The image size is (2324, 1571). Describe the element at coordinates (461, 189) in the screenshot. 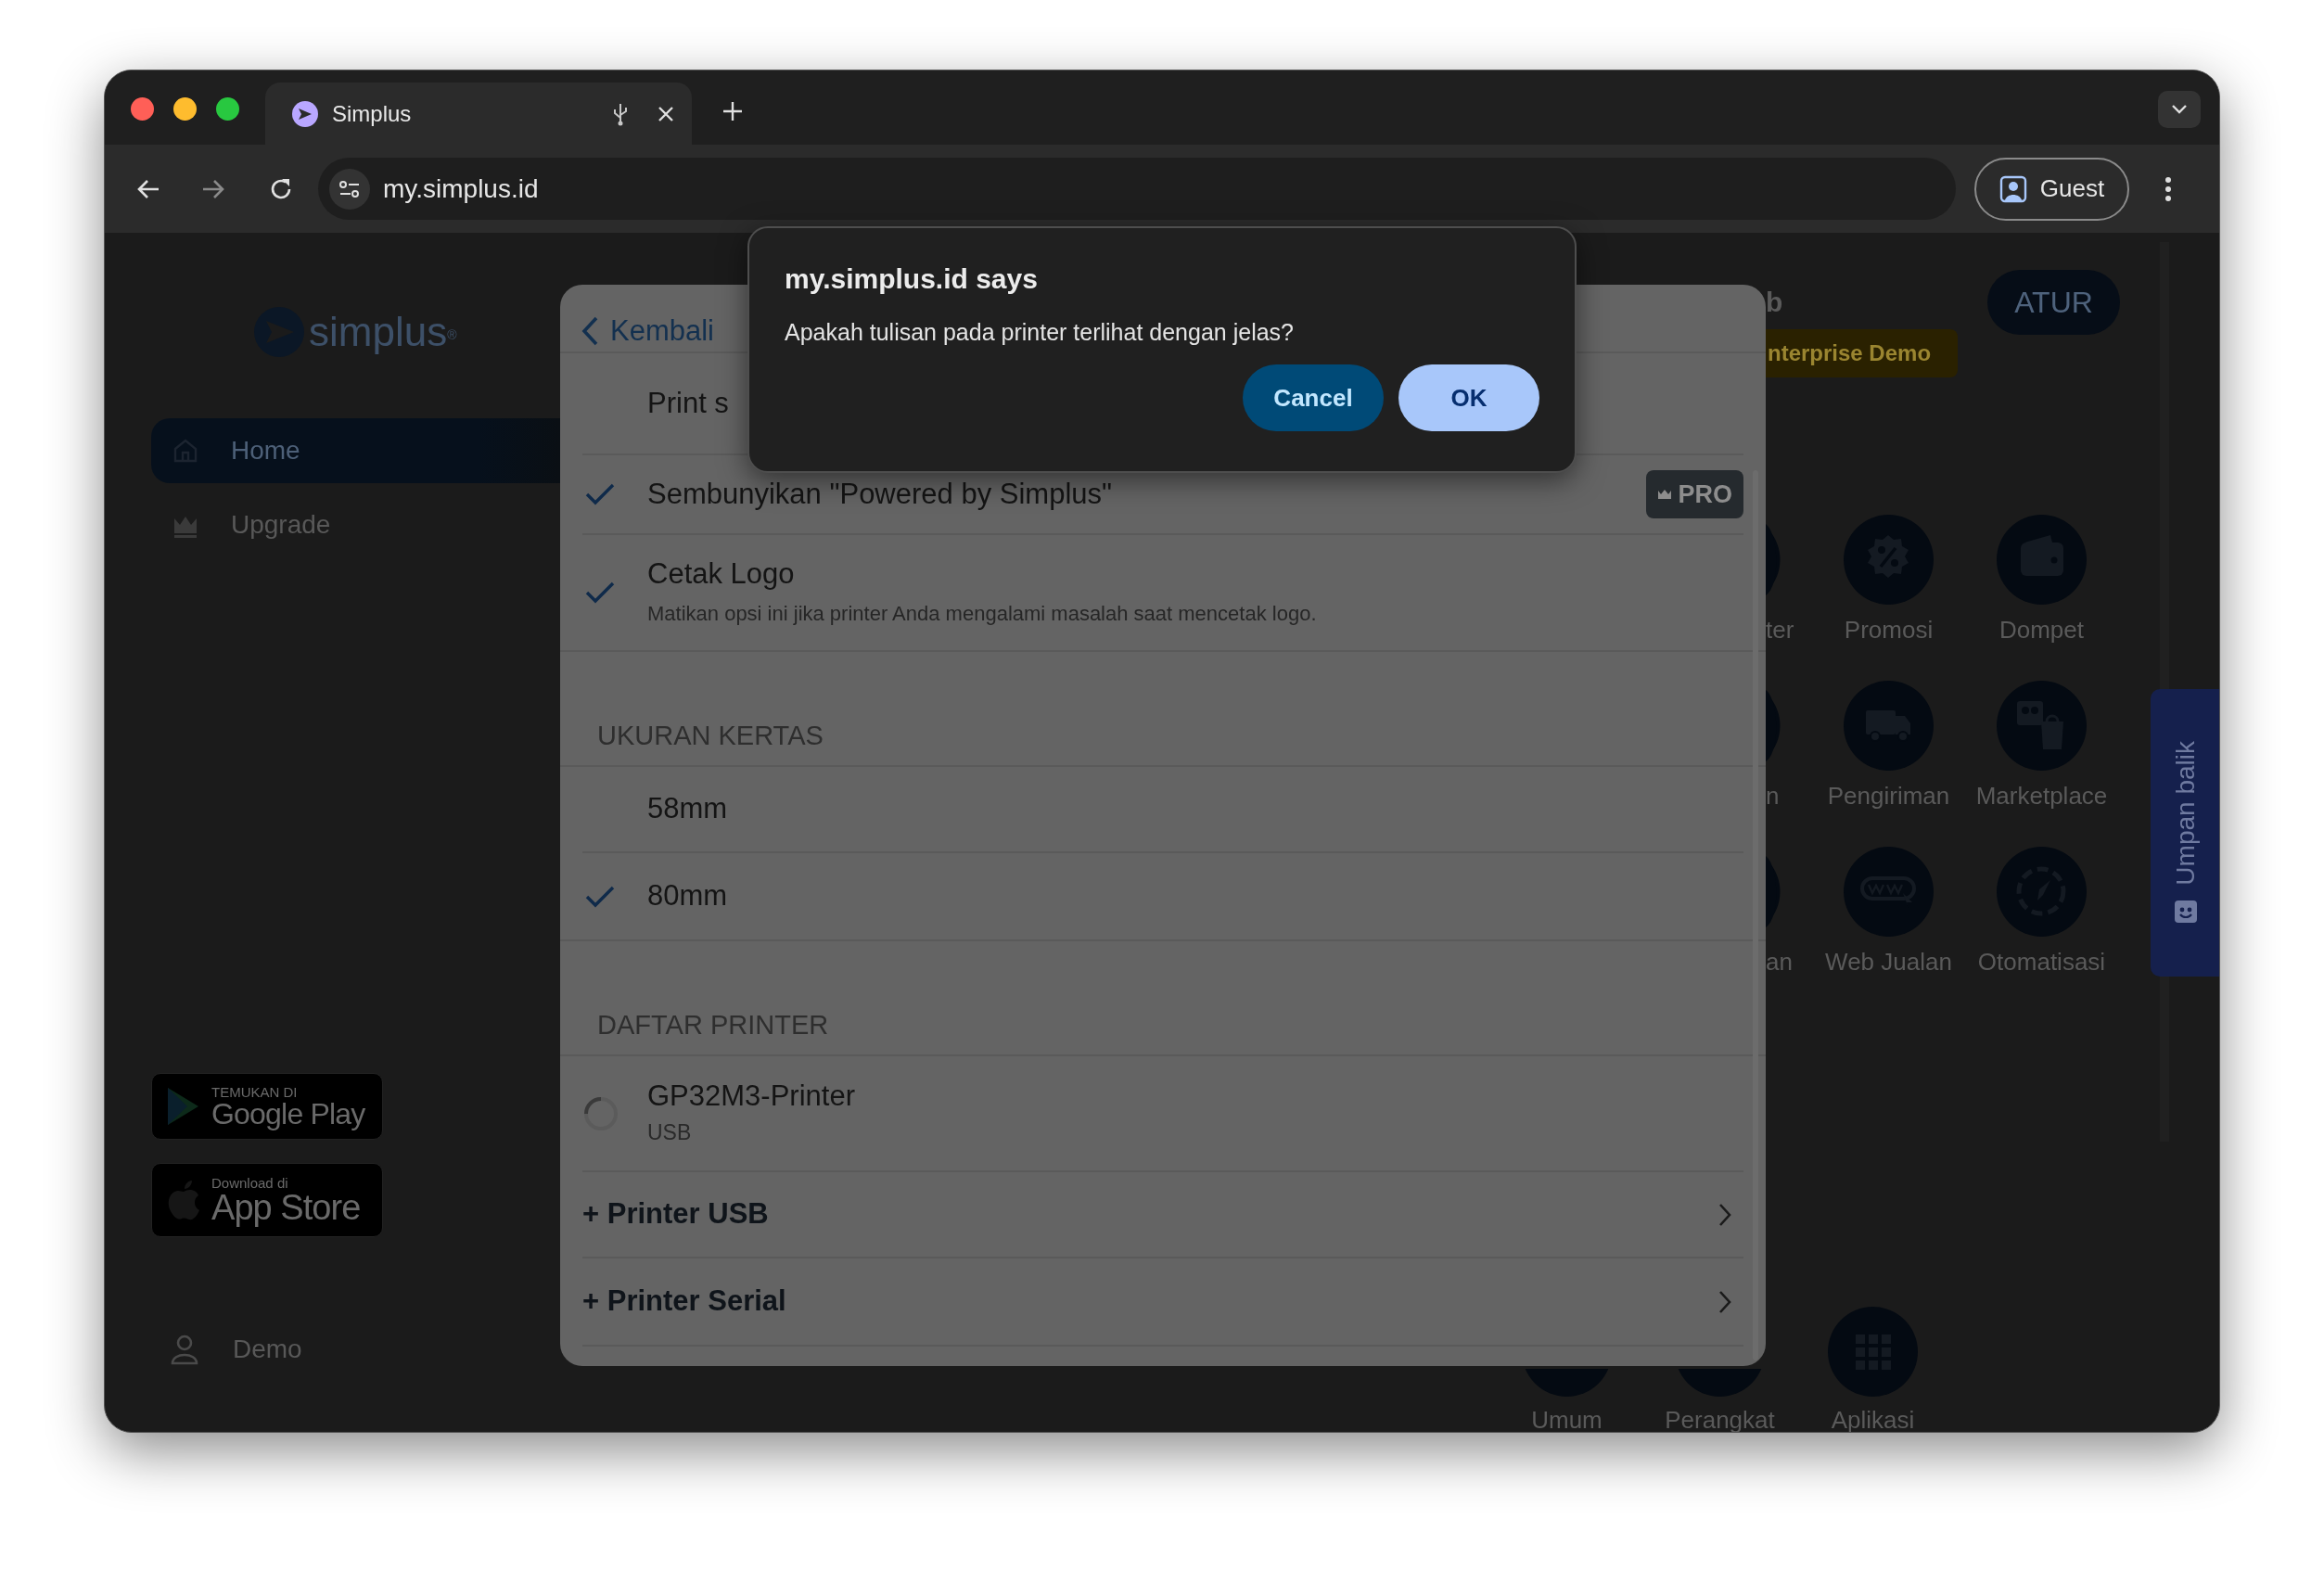

I see `address-text: my.simplus.id` at that location.